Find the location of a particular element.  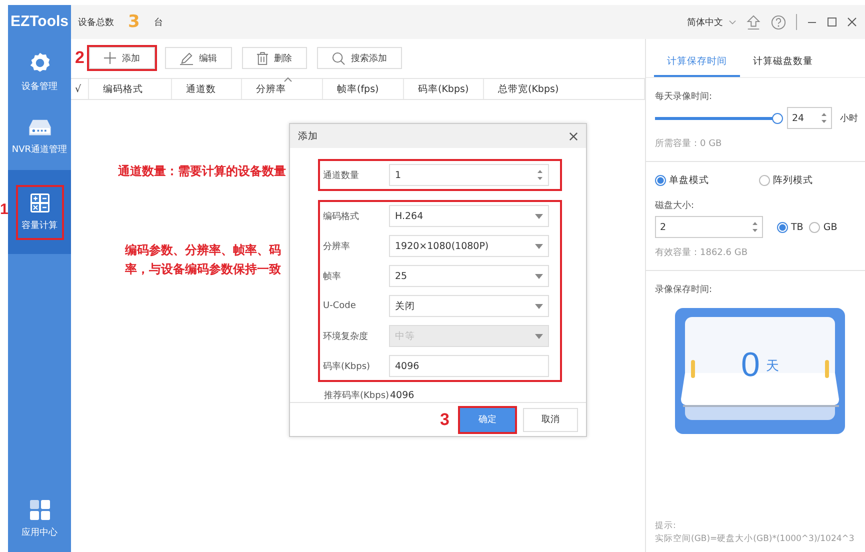

radio-label: GB is located at coordinates (830, 227).